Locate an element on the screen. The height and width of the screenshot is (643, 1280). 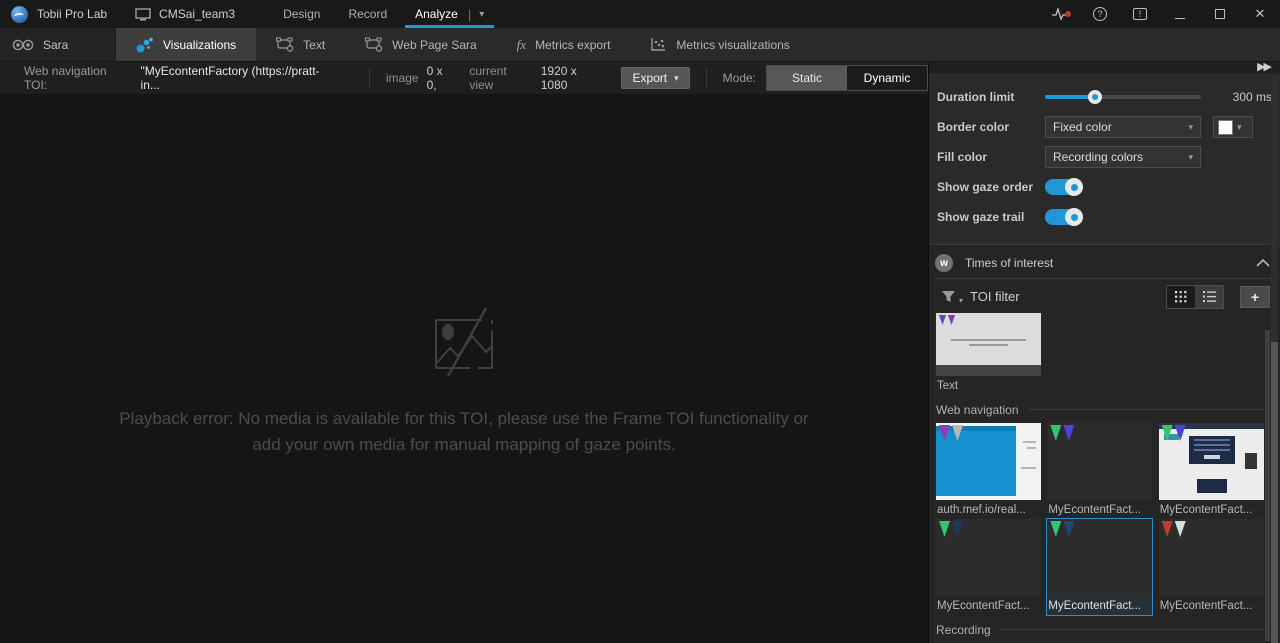
tobii-logo-icon is located at coordinates (19, 14).